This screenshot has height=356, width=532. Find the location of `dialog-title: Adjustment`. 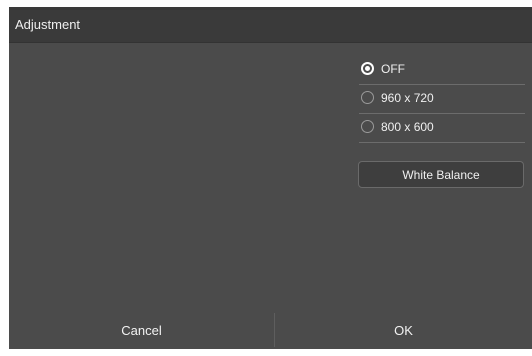

dialog-title: Adjustment is located at coordinates (48, 24).